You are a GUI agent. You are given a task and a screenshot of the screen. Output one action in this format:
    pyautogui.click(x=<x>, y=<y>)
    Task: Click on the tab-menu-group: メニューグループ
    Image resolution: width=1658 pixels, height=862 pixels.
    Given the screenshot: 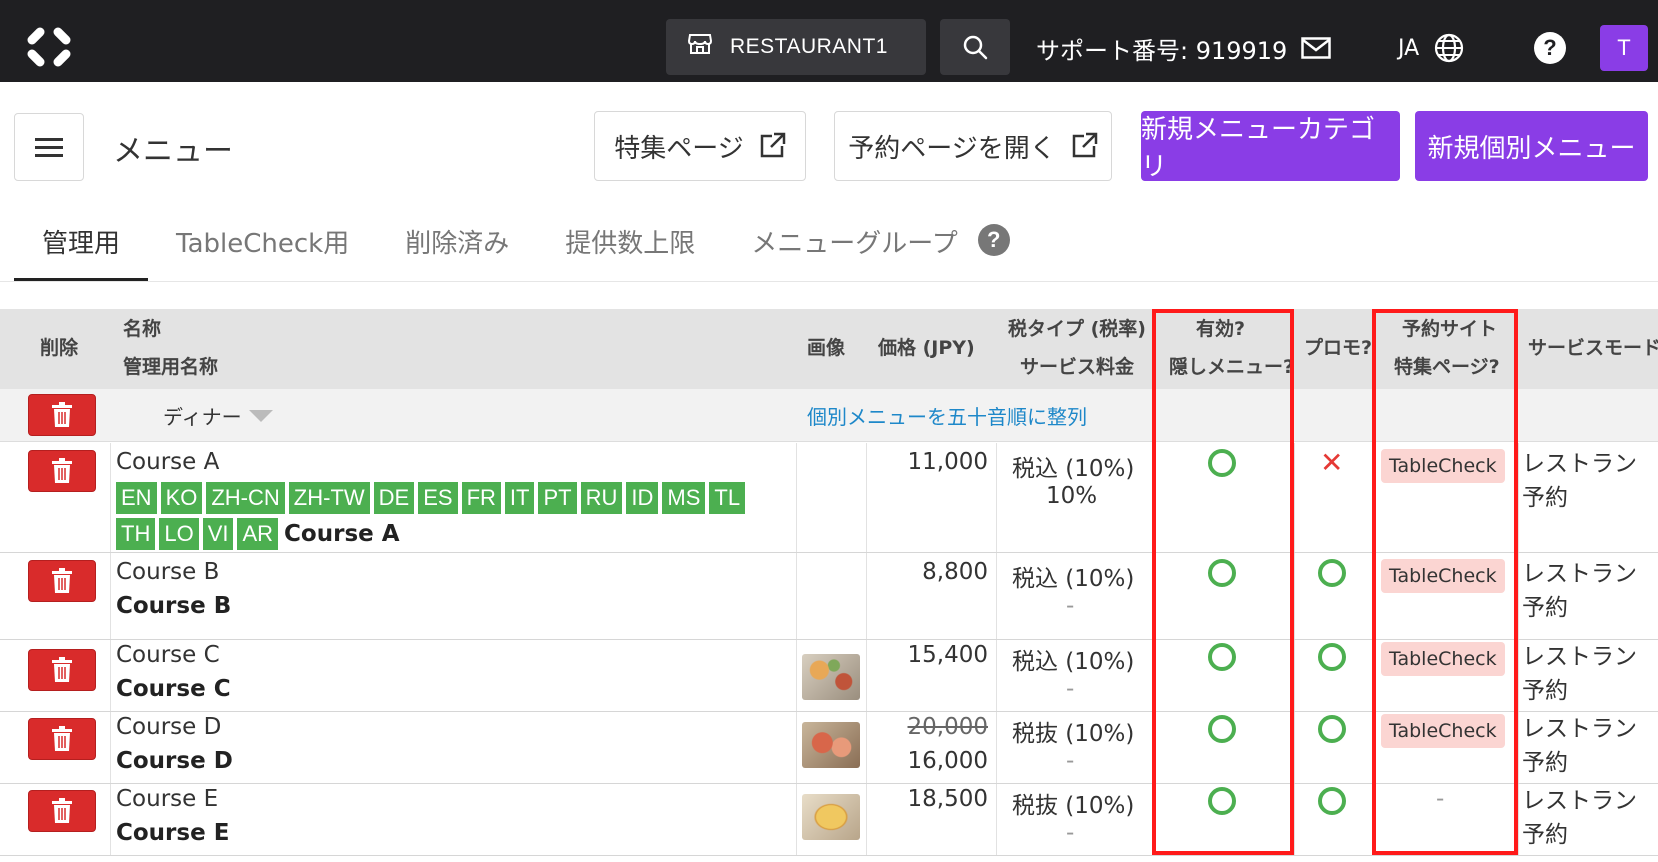 What is the action you would take?
    pyautogui.click(x=847, y=248)
    